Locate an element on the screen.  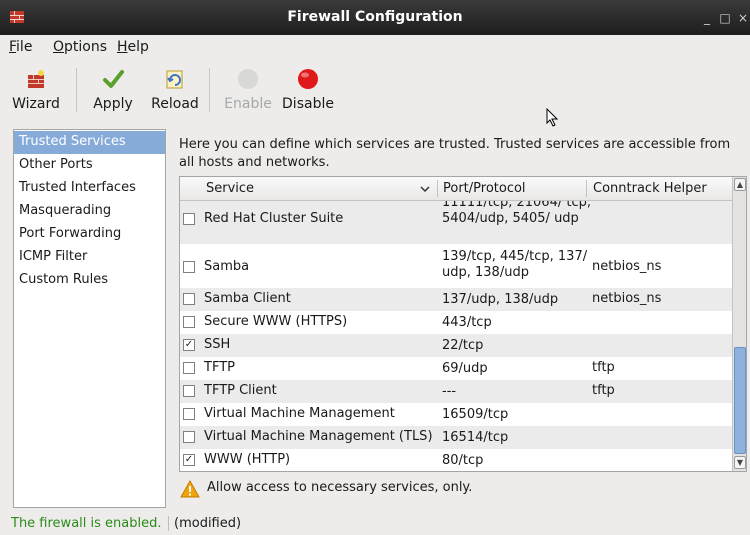
table-row: Samba Client 137/udp, 138/udp netbios_ns is located at coordinates (456, 299).